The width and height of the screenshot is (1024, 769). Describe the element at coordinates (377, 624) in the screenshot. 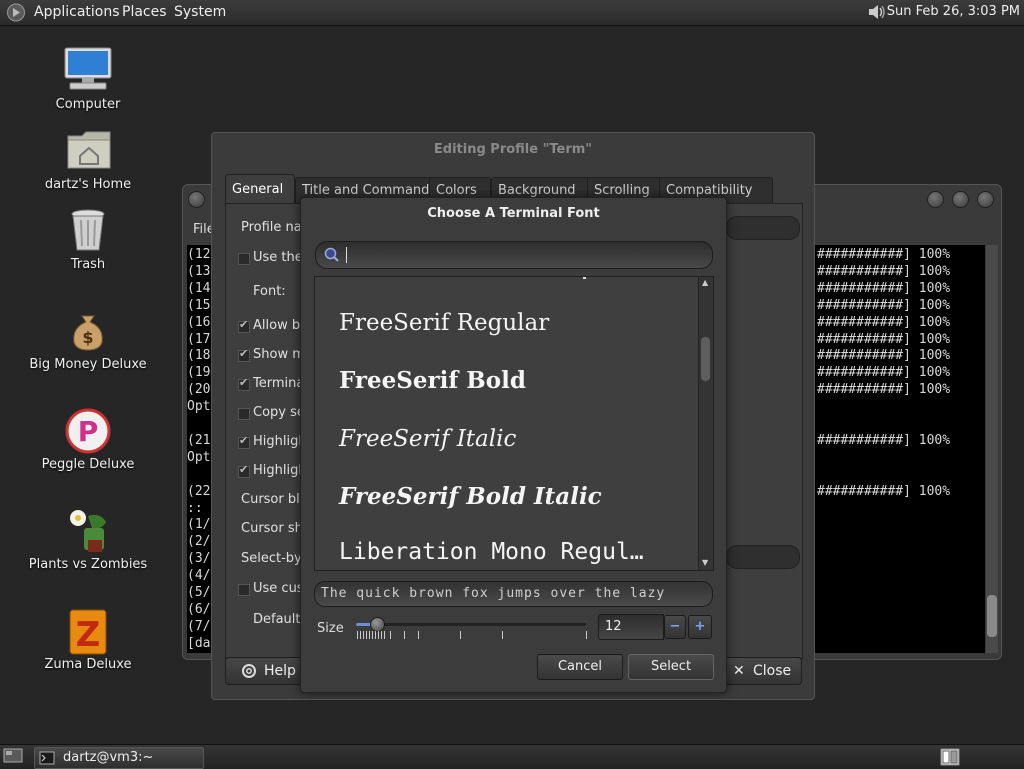

I see `size-slider-knob` at that location.